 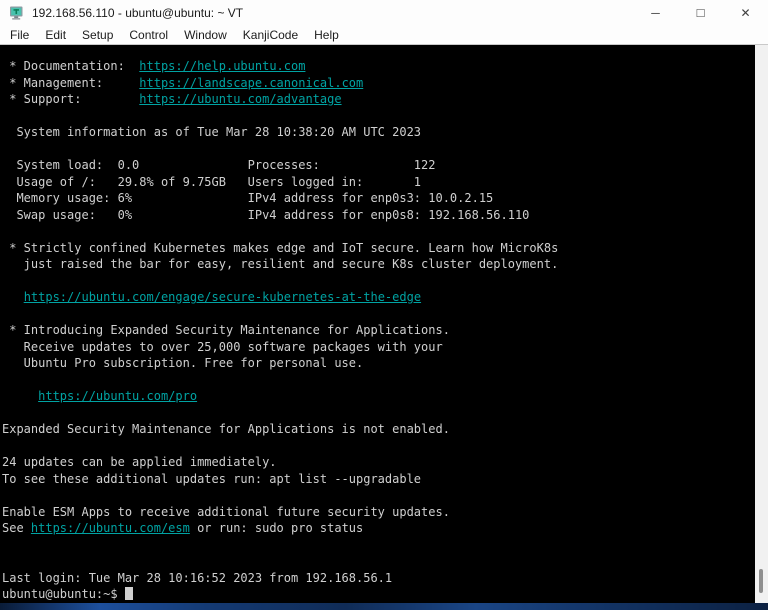 What do you see at coordinates (222, 66) in the screenshot?
I see `terminal-link: https://help.ubuntu.com` at bounding box center [222, 66].